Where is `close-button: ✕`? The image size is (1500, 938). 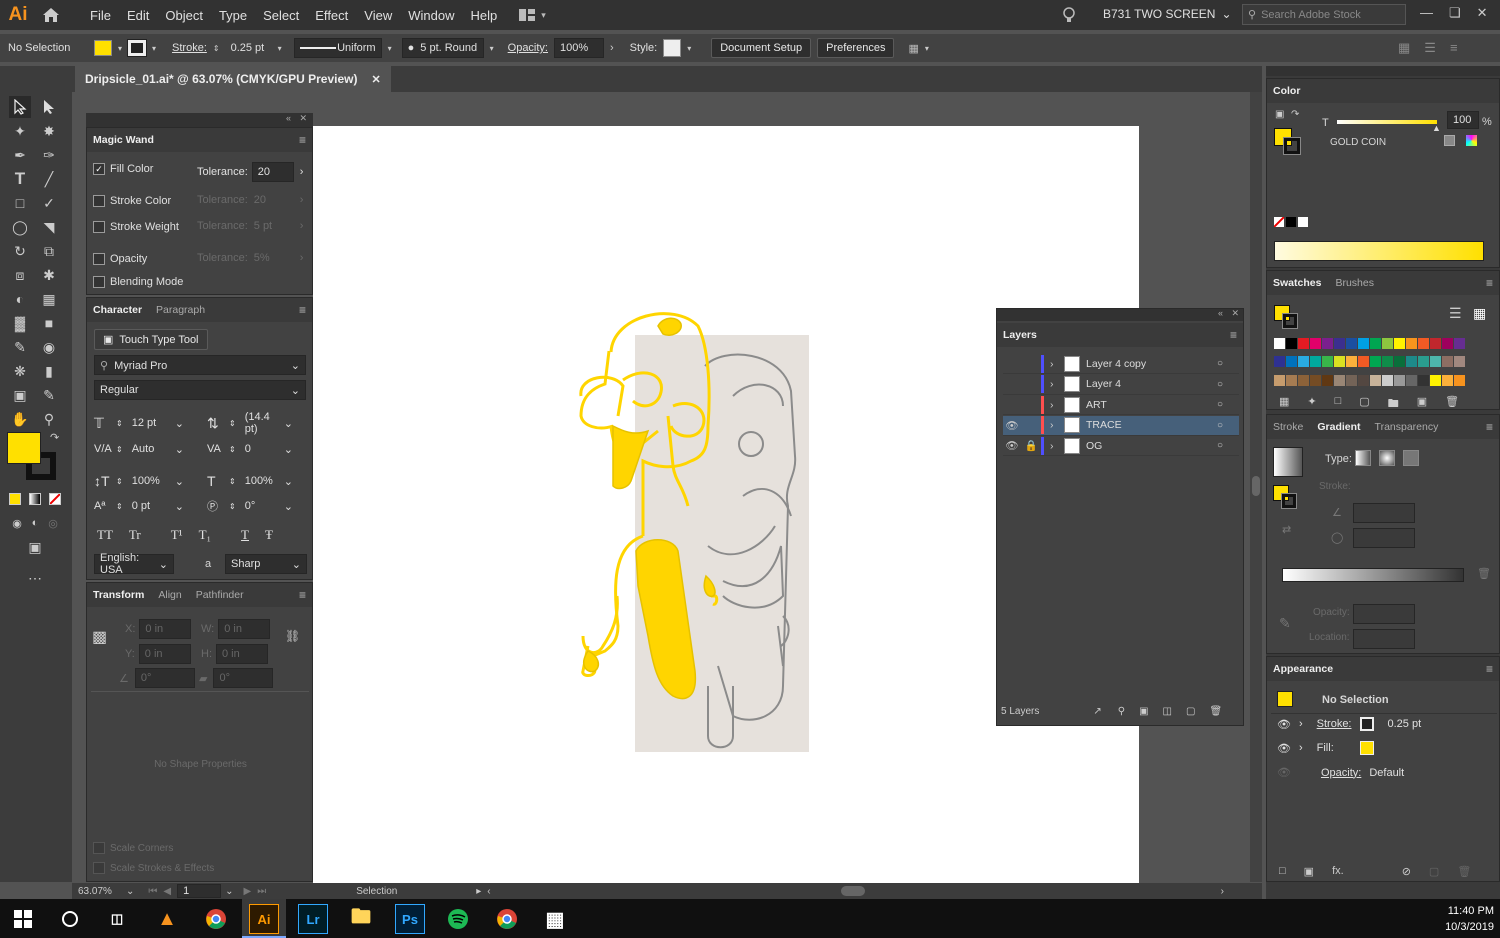
close-button: ✕ is located at coordinates (1482, 13).